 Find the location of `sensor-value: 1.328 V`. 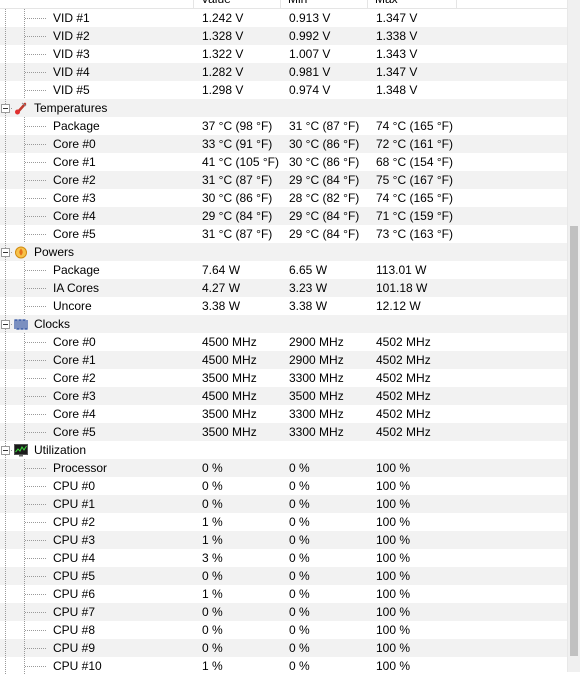

sensor-value: 1.328 V is located at coordinates (223, 36).